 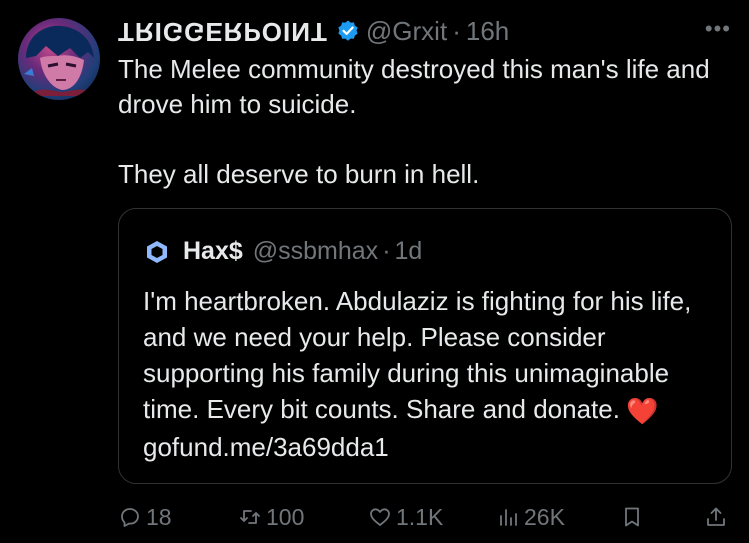 I want to click on bookmark-icon, so click(x=632, y=517).